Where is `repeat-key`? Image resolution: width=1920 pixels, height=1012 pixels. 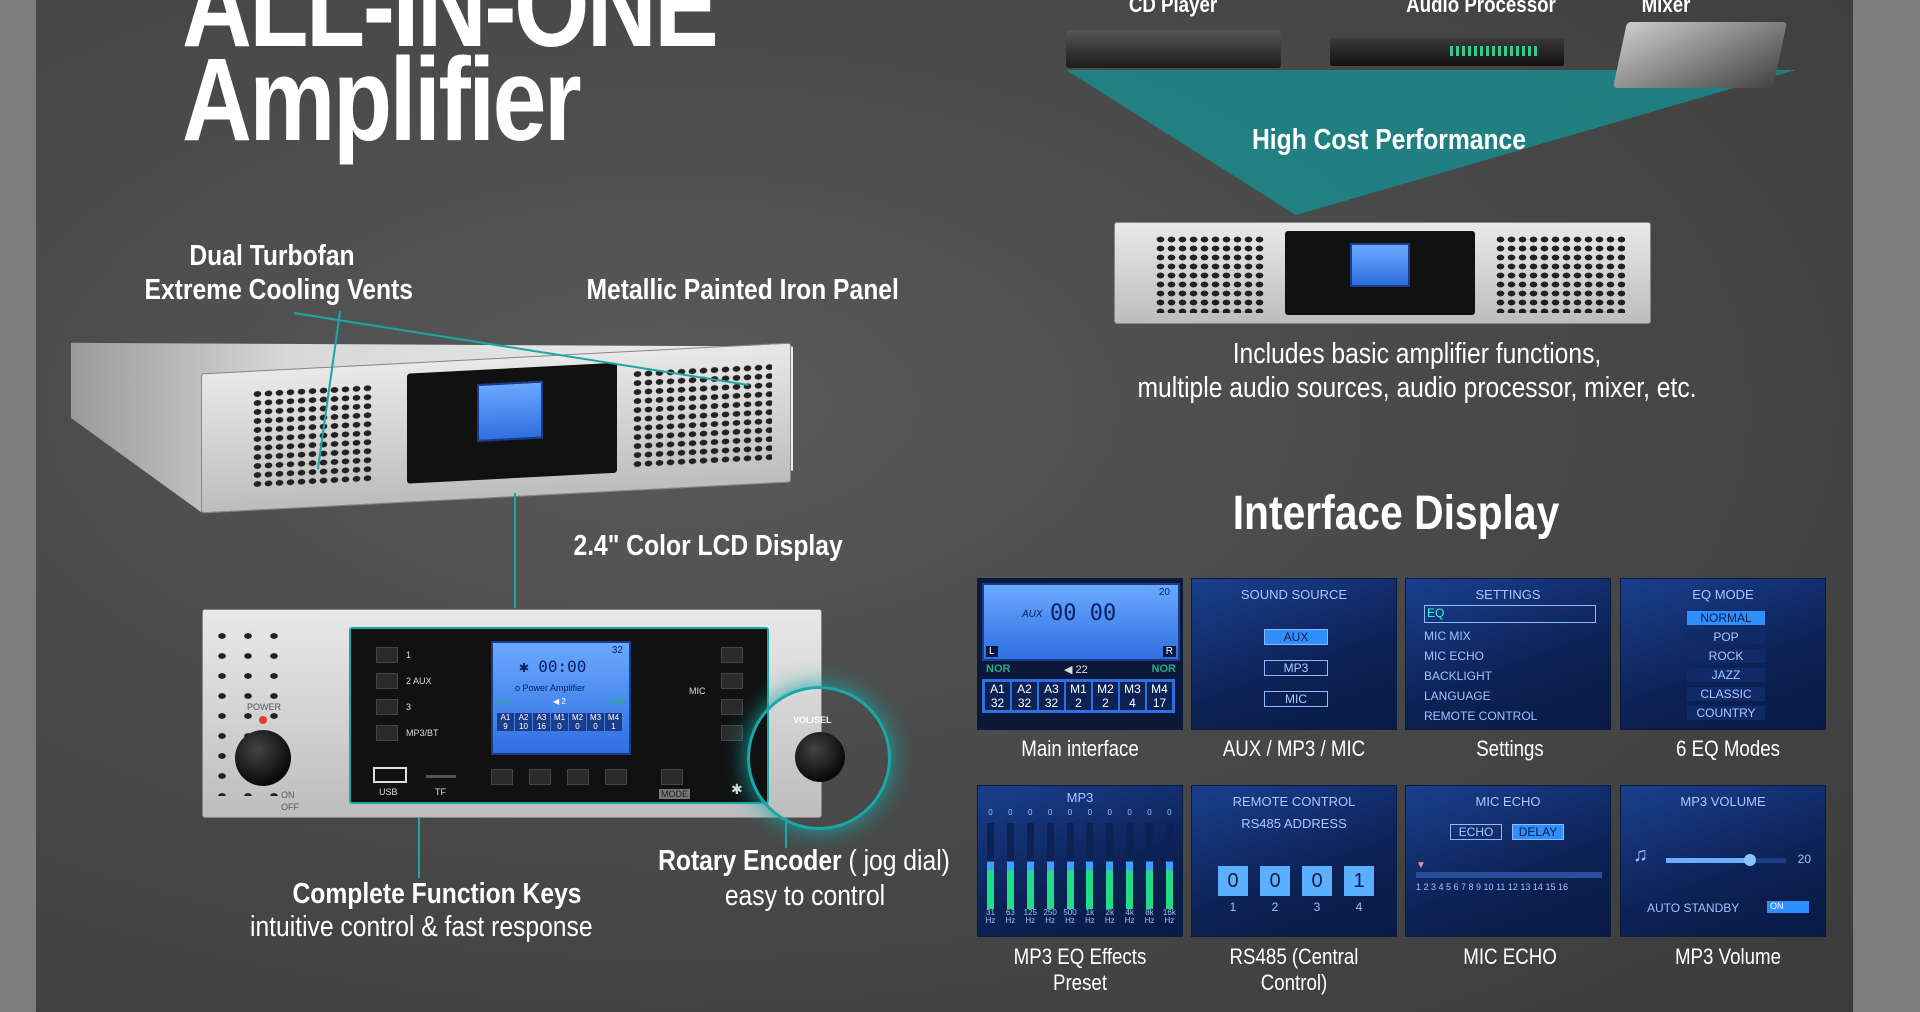 repeat-key is located at coordinates (616, 777).